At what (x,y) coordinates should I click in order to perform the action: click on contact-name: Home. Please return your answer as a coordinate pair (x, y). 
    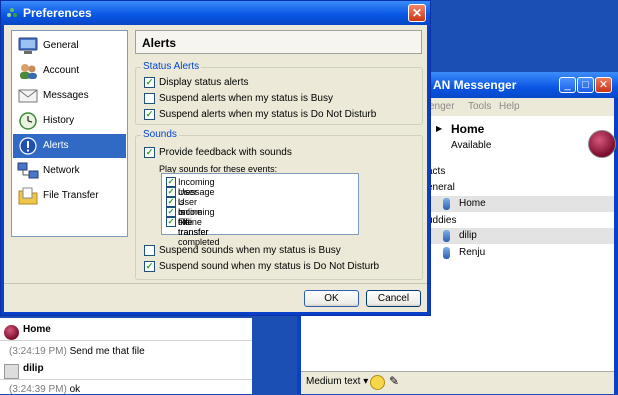
    Looking at the image, I should click on (472, 203).